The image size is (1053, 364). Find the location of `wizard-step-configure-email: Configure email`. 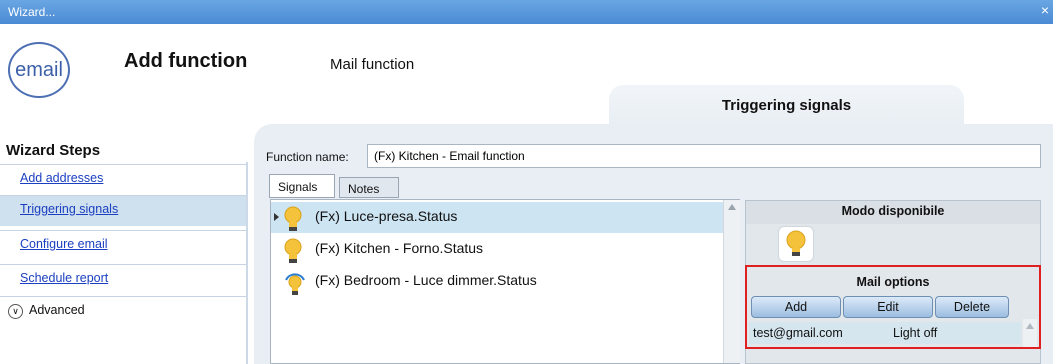

wizard-step-configure-email: Configure email is located at coordinates (124, 245).